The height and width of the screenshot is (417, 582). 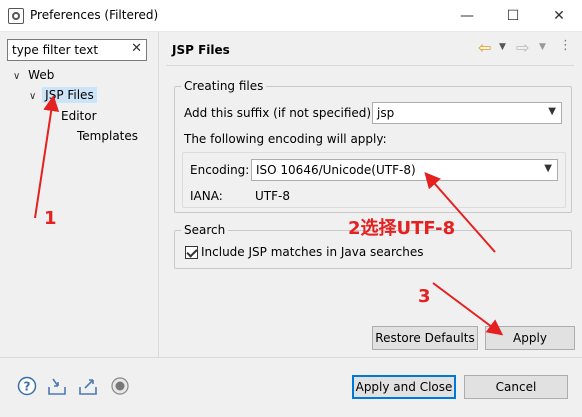 I want to click on maximize-button: ☐, so click(x=513, y=16).